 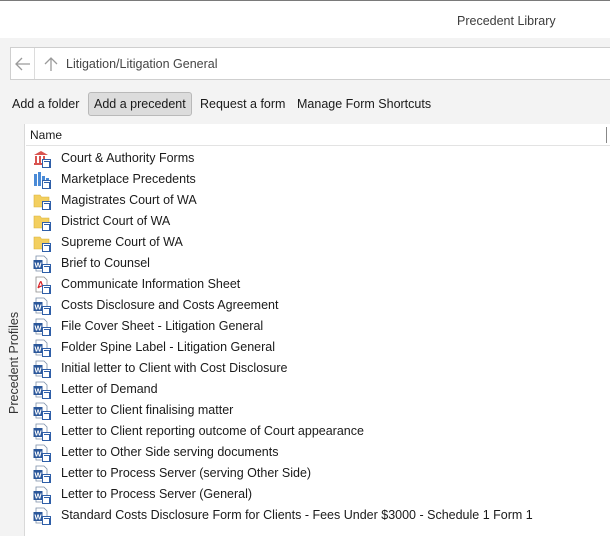 I want to click on list-item: W File Cover Sheet - Litigation General, so click(x=318, y=326).